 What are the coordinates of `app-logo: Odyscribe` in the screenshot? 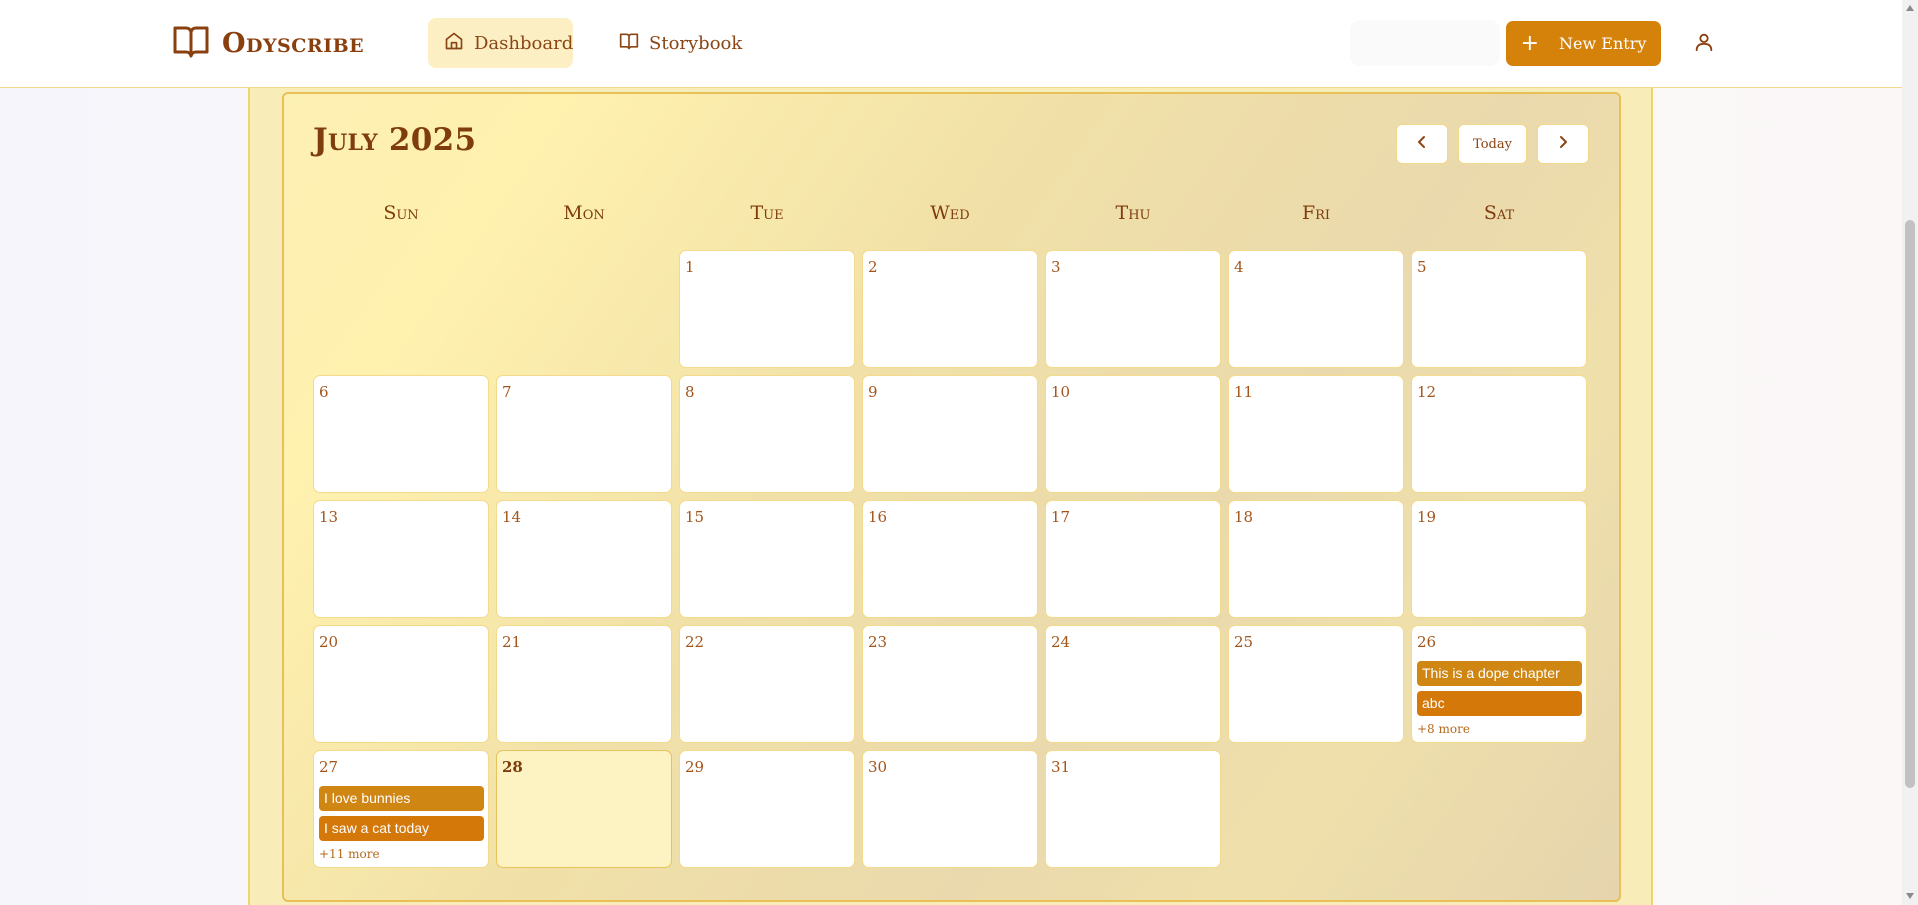 It's located at (268, 43).